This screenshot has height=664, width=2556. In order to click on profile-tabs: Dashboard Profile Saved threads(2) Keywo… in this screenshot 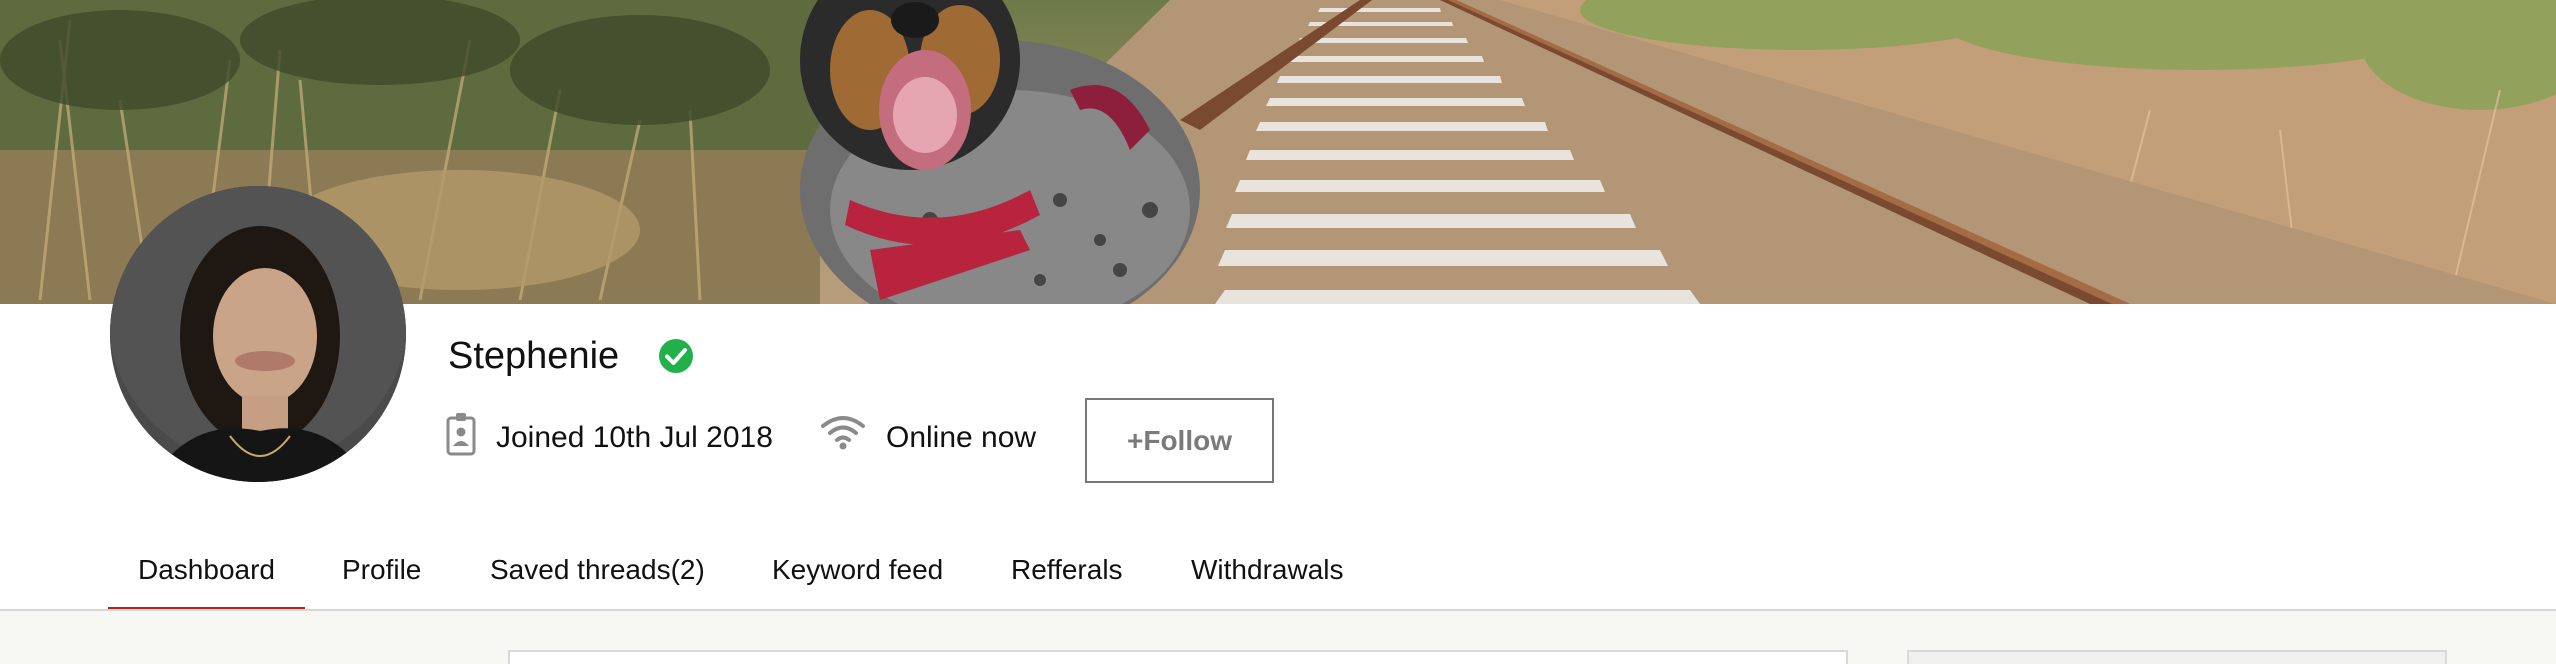, I will do `click(1278, 570)`.